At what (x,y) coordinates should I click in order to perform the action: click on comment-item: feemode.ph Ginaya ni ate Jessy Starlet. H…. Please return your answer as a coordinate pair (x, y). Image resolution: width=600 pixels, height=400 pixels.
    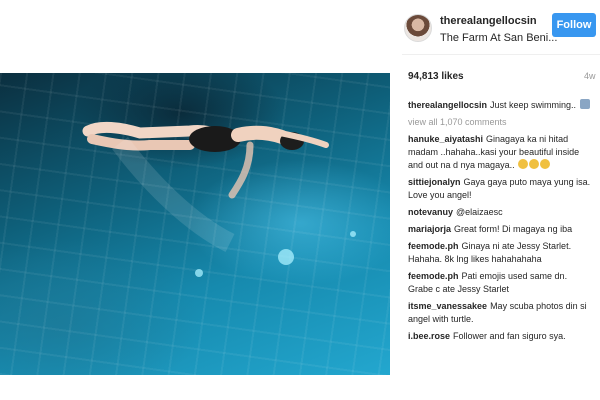
    Looking at the image, I should click on (500, 253).